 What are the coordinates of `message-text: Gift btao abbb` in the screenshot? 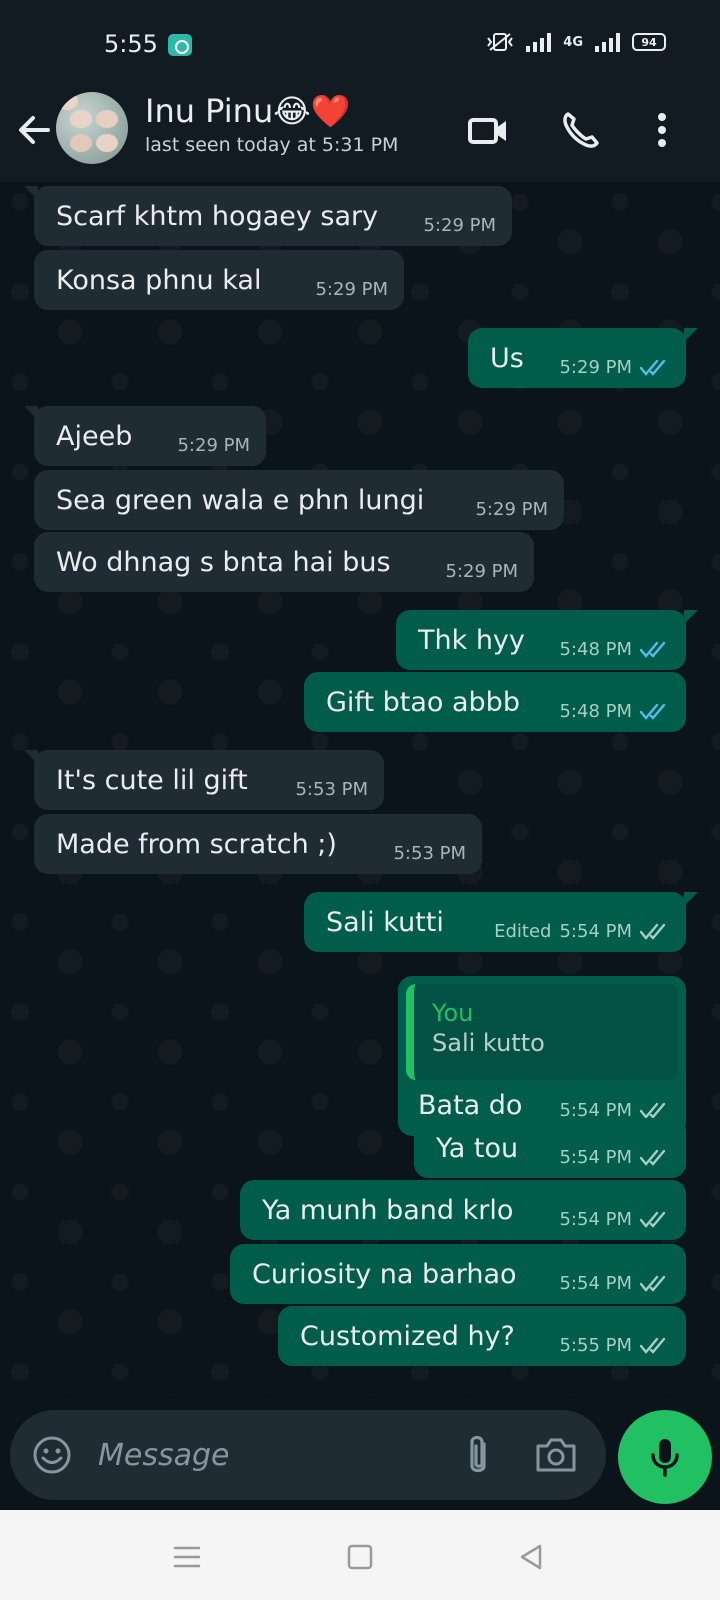 It's located at (423, 702).